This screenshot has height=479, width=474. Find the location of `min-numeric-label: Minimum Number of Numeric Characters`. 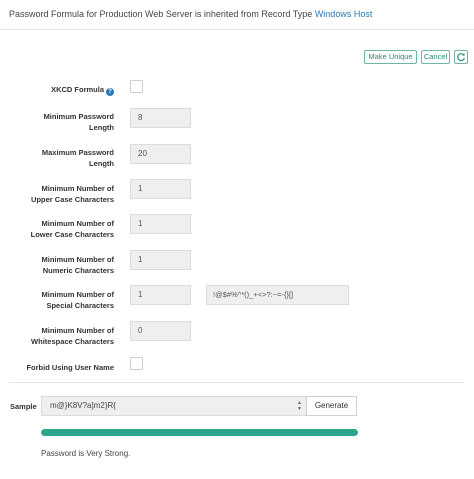

min-numeric-label: Minimum Number of Numeric Characters is located at coordinates (78, 265).